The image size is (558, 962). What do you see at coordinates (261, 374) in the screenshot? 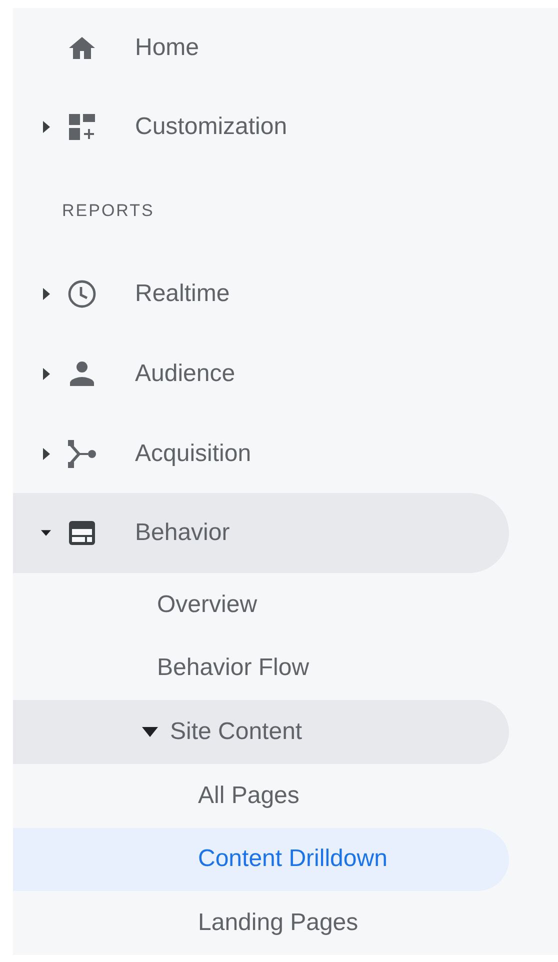
I see `nav-item: Audience` at bounding box center [261, 374].